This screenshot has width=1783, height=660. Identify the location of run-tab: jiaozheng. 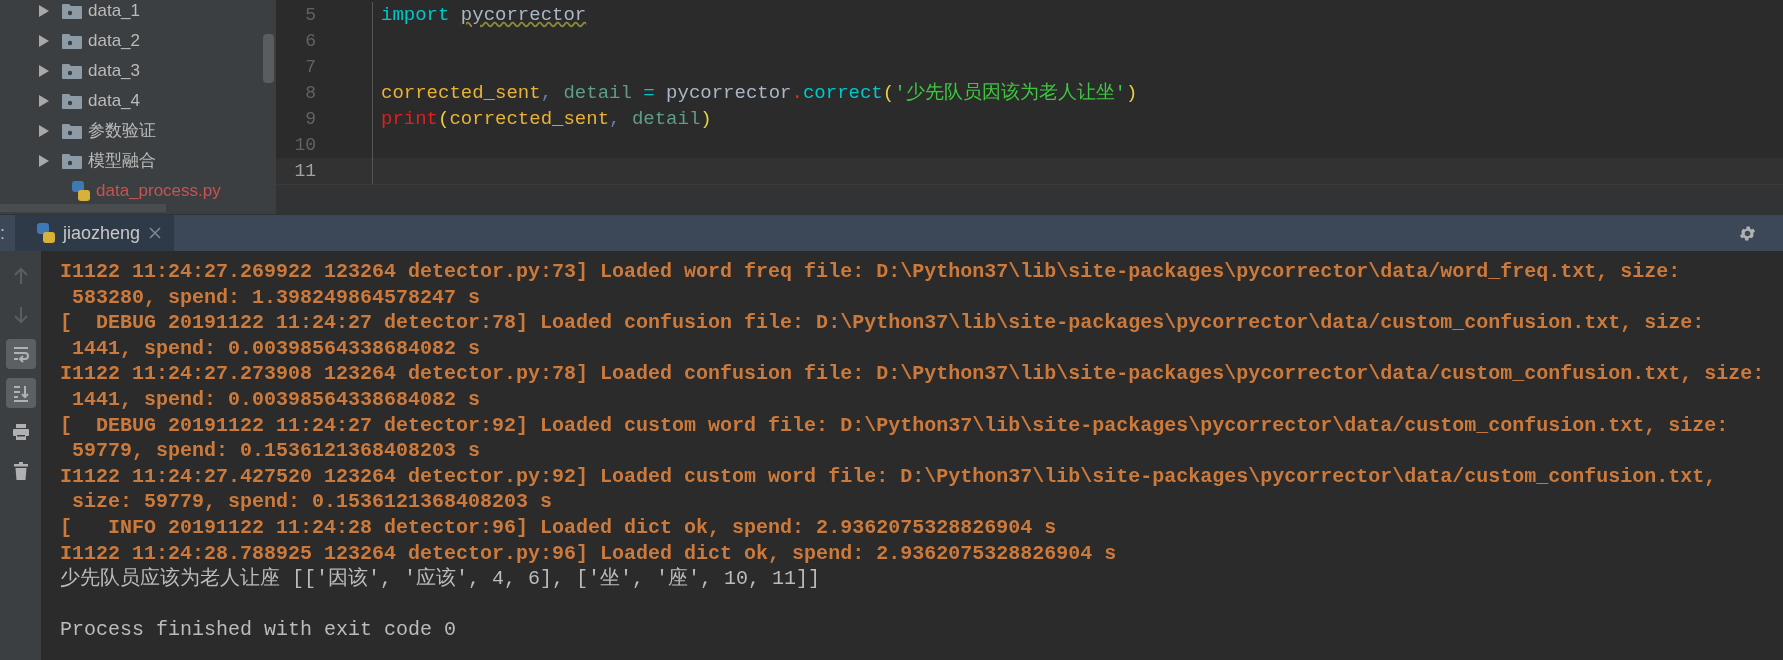
(95, 233).